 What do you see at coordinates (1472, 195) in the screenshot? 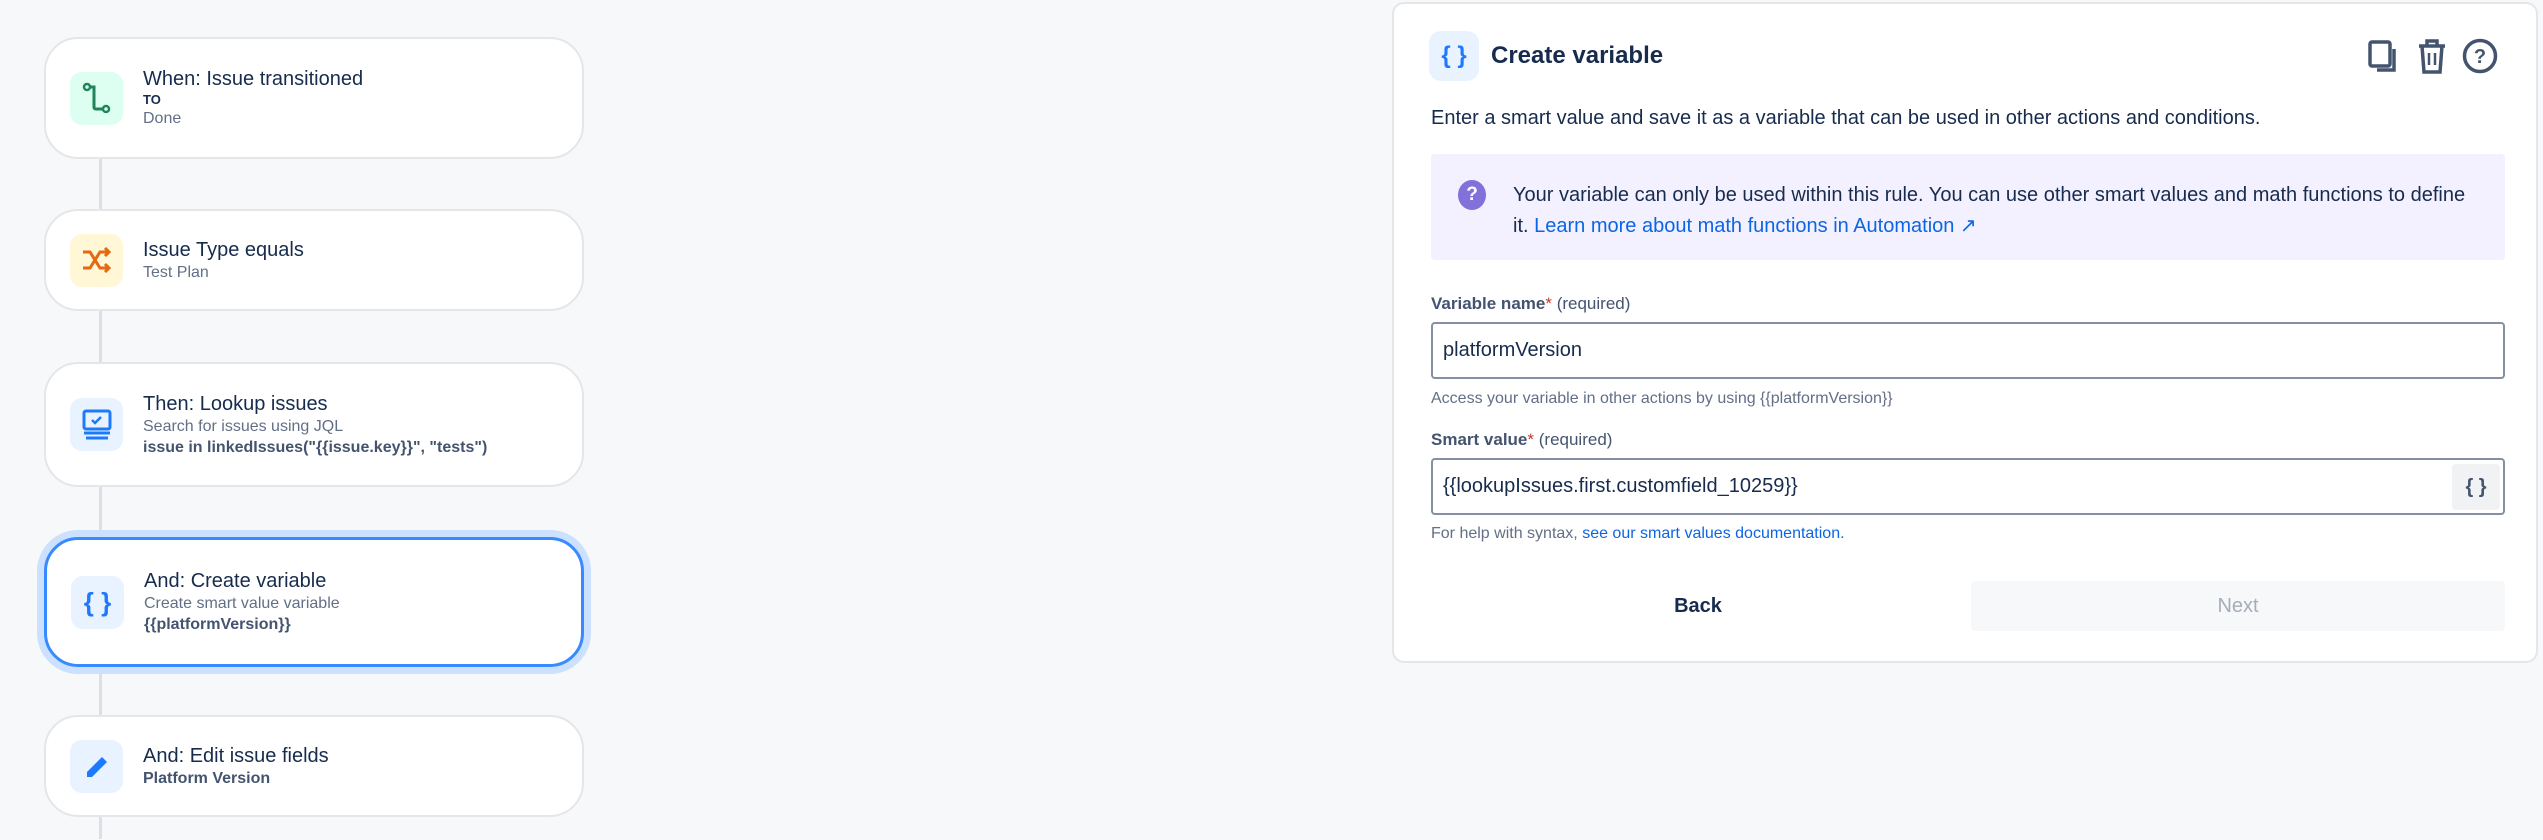
I see `question-icon: ?` at bounding box center [1472, 195].